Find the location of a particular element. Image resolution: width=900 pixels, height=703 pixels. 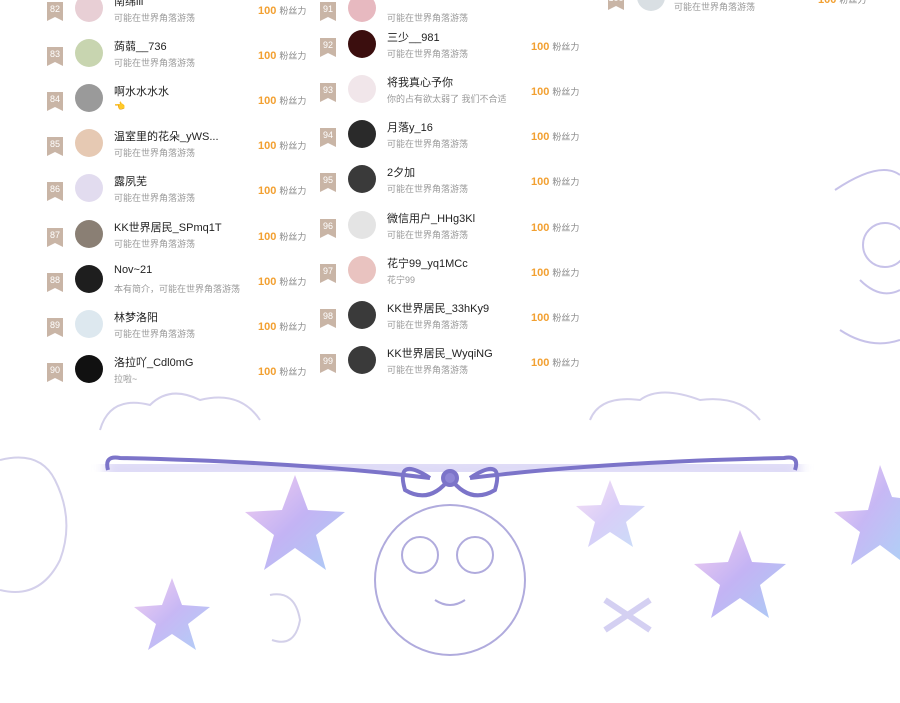

ranking-row: 89 林梦洛阳可能在世界角落游荡 100 粉丝力 is located at coordinates (182, 329).